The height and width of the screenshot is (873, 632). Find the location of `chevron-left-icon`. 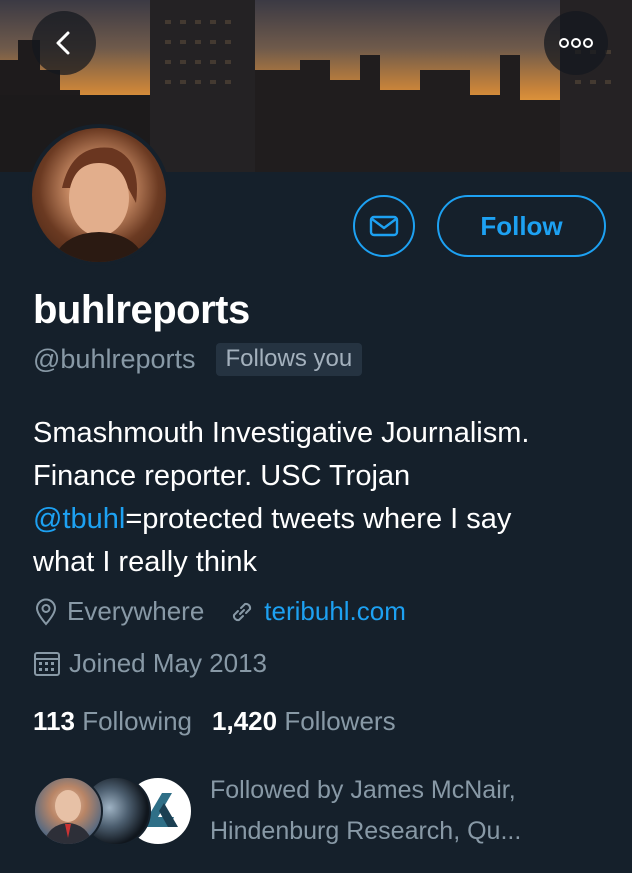

chevron-left-icon is located at coordinates (63, 43).